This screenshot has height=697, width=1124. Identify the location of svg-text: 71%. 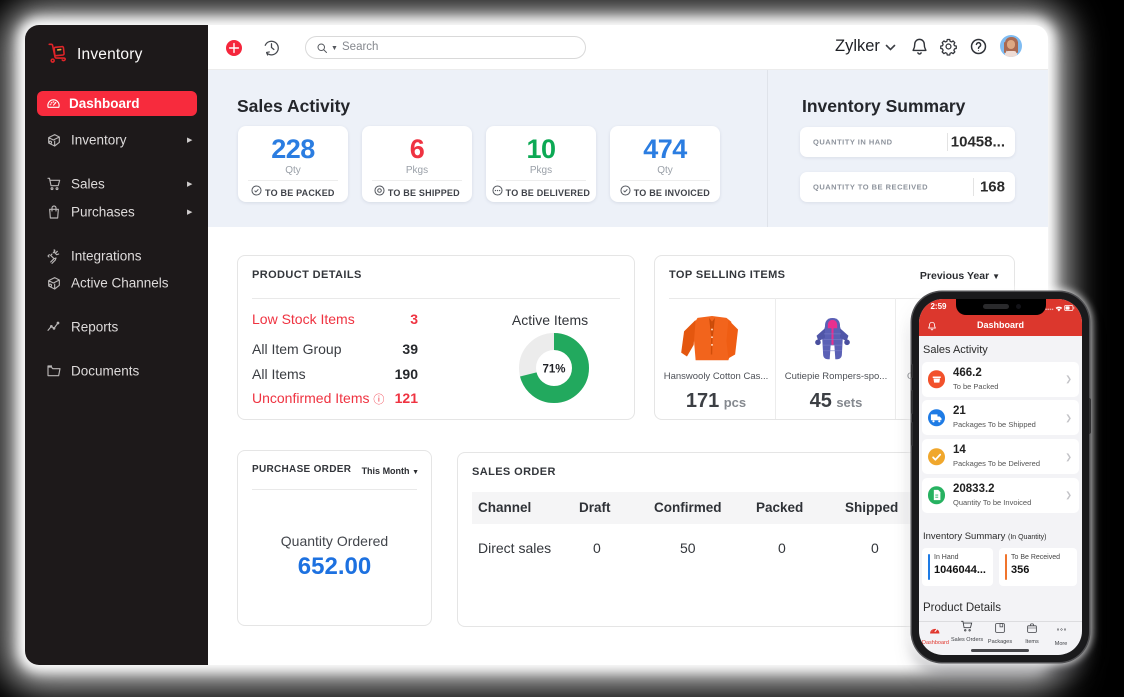
(553, 369).